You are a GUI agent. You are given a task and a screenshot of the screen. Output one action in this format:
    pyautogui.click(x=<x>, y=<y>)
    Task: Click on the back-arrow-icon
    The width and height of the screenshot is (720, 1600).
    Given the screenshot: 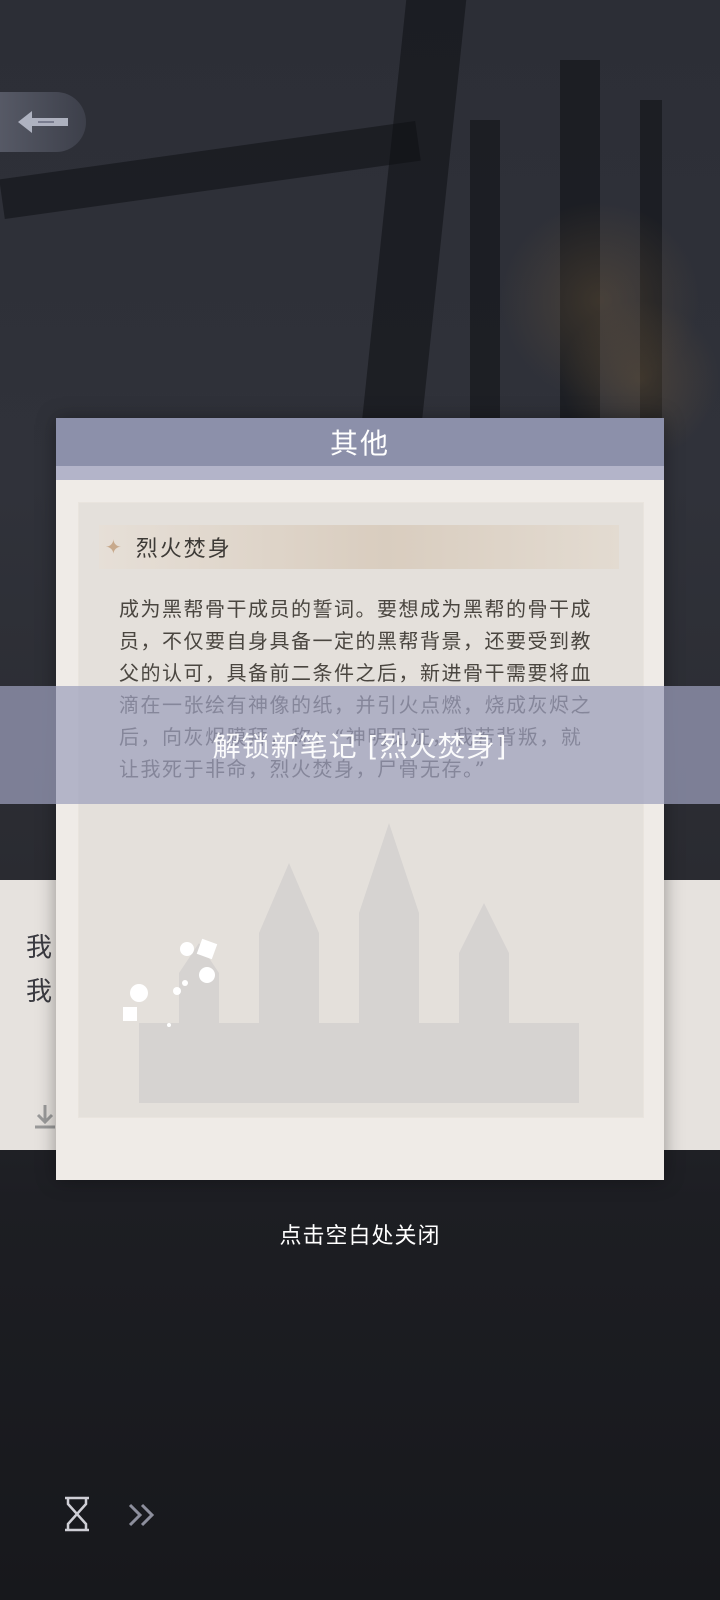 What is the action you would take?
    pyautogui.click(x=43, y=122)
    